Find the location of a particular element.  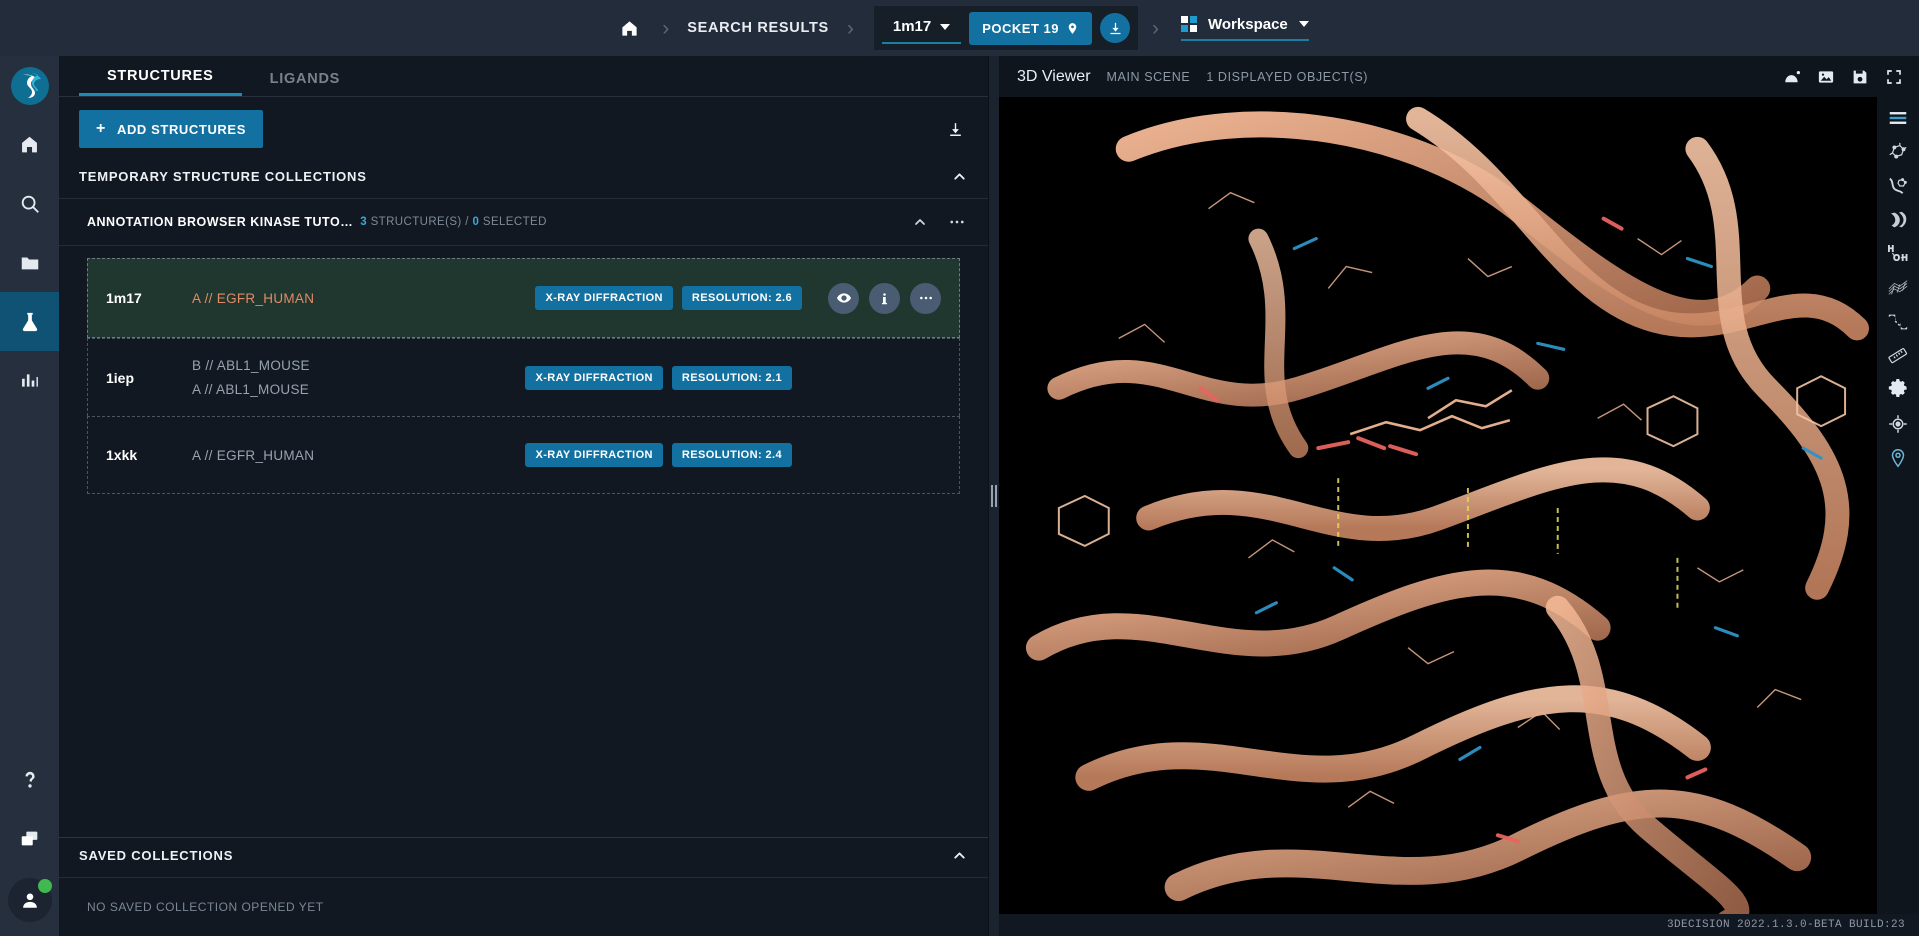

center-target-icon is located at coordinates (1898, 424).